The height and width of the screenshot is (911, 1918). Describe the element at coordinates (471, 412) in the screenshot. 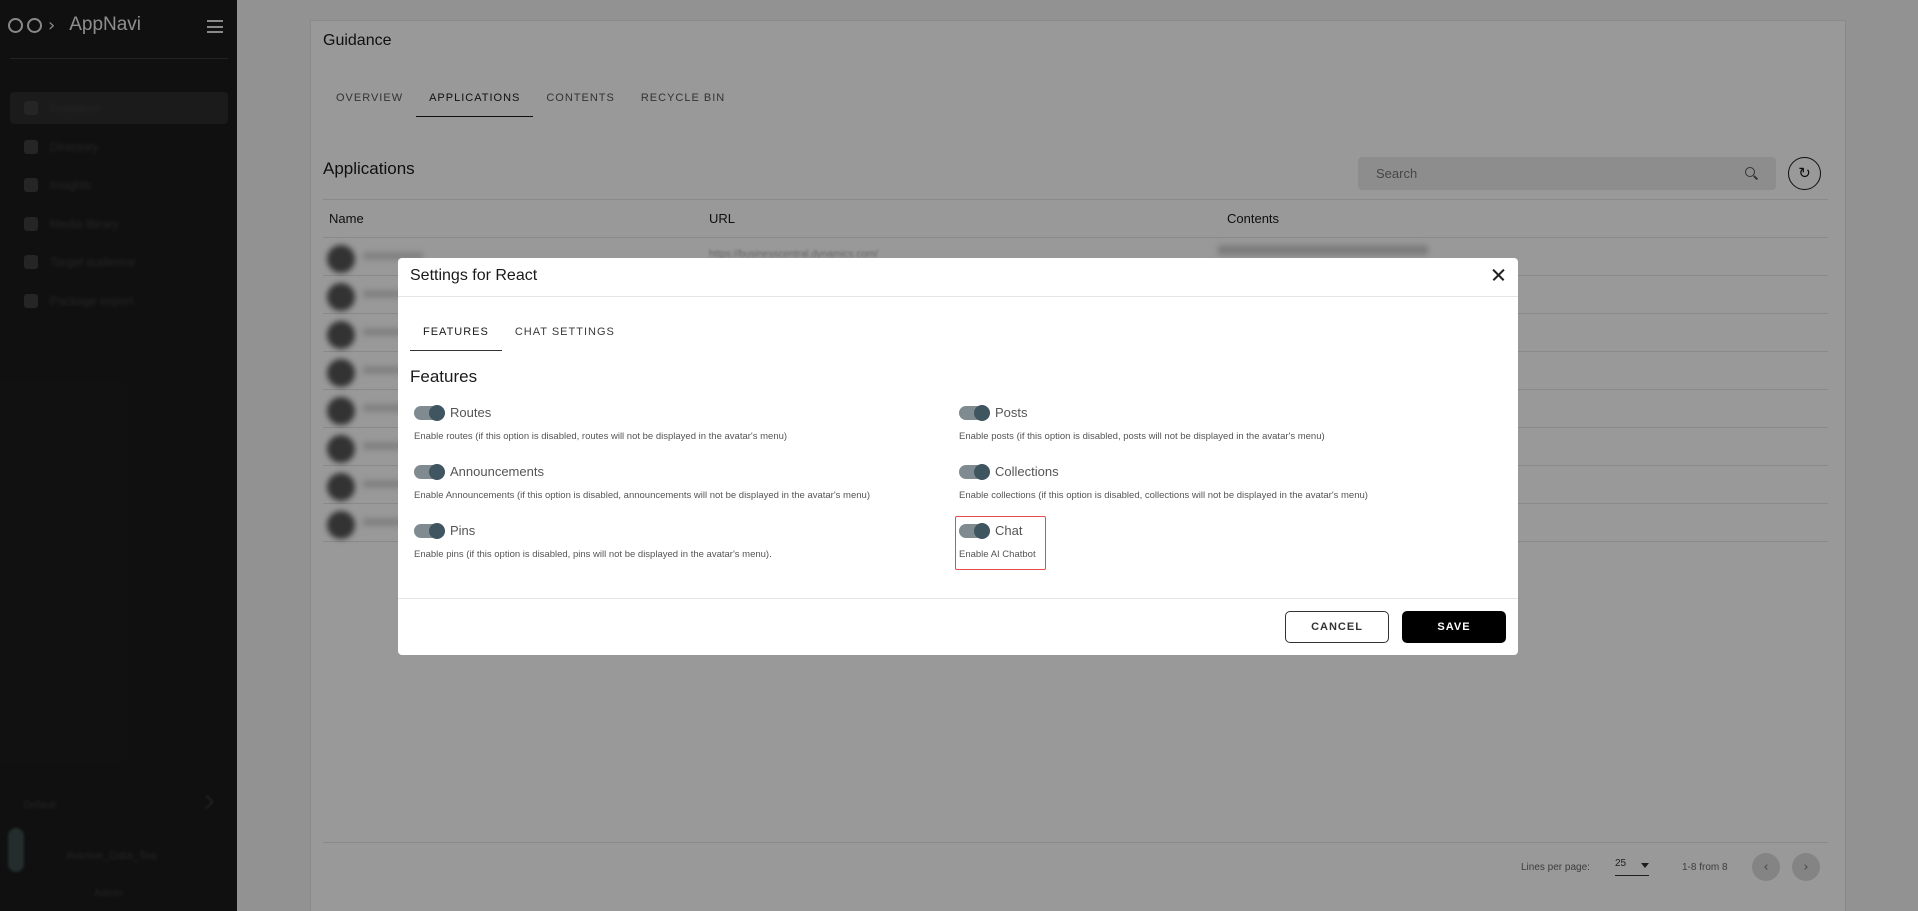

I see `feature-label: Routes` at that location.